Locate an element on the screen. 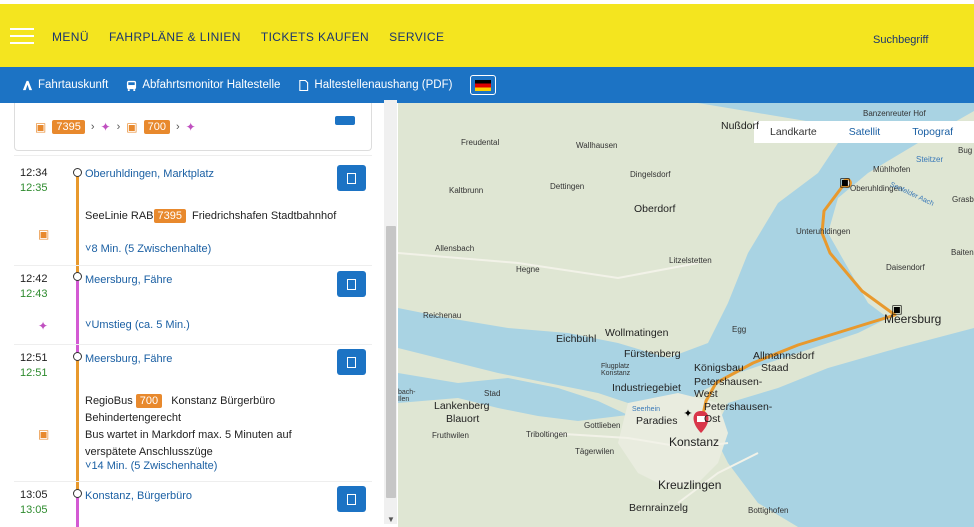 The image size is (974, 527). map-type-switch: Landkarte Satellit Topograf is located at coordinates (864, 132).